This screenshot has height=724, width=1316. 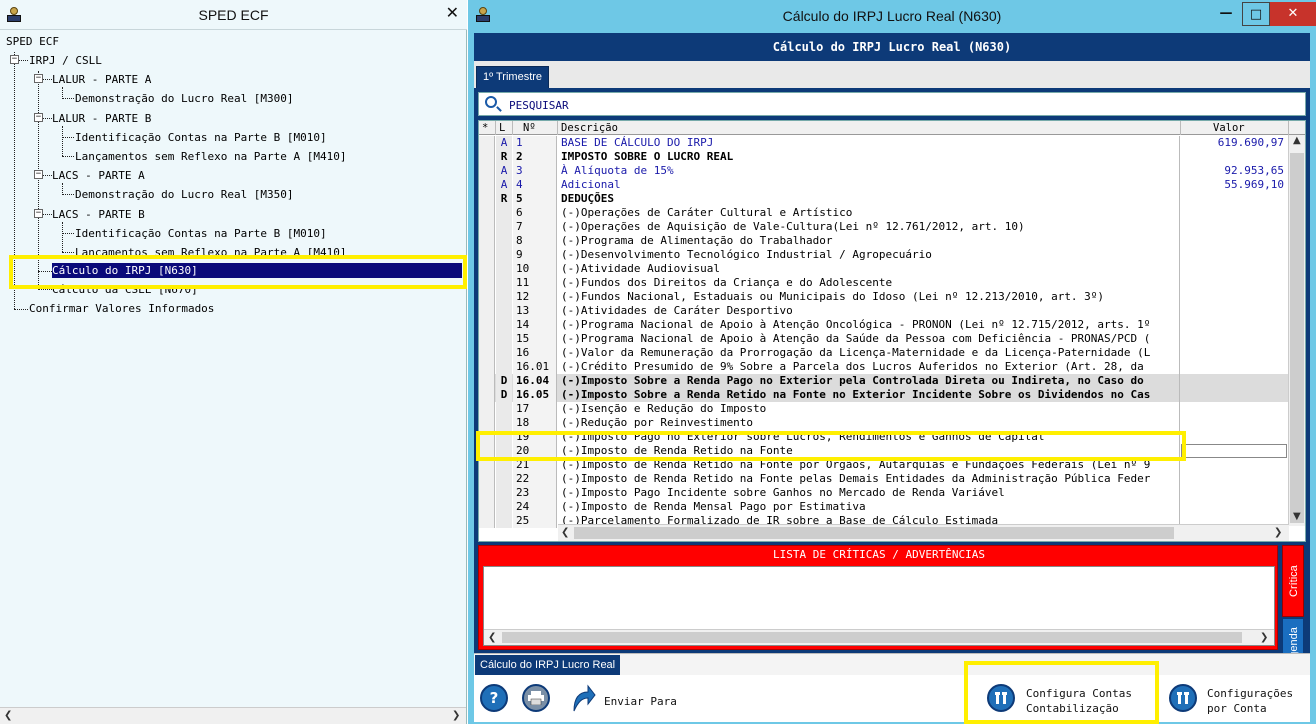 I want to click on collapse-toggle-lacs-a: −, so click(x=38, y=174).